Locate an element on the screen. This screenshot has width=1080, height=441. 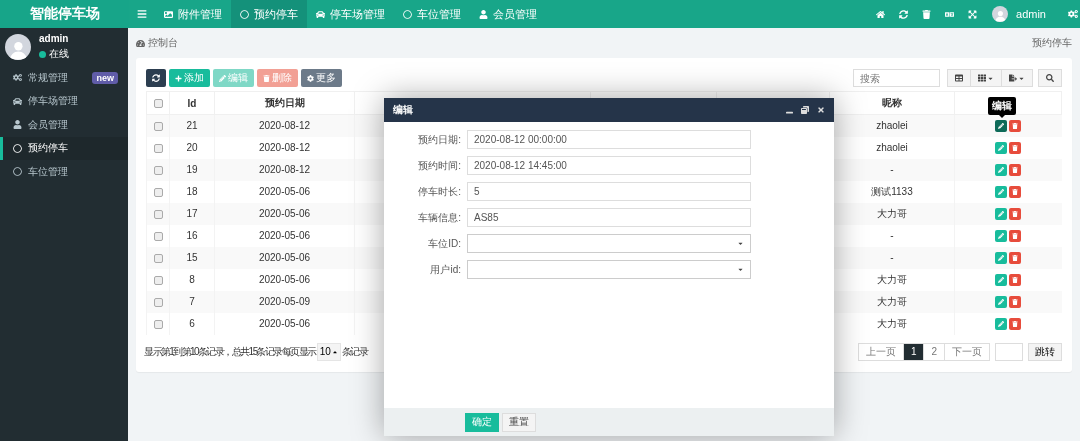
nav-tab: 附件管理 is located at coordinates (193, 14).